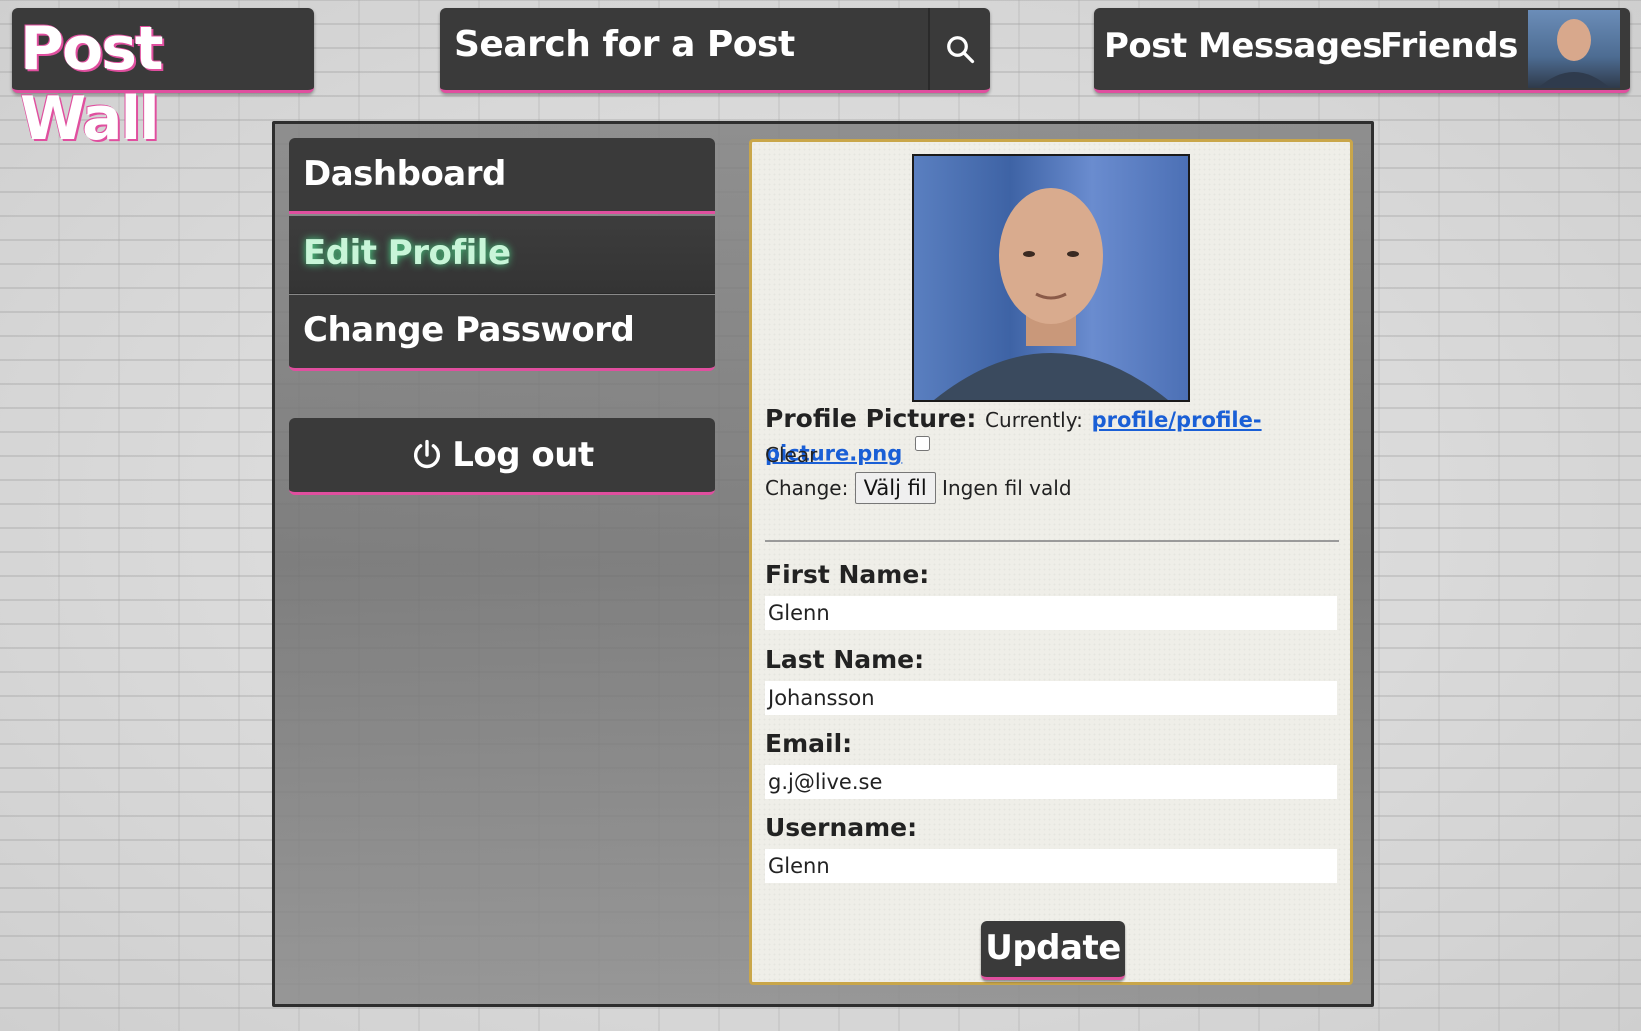  Describe the element at coordinates (1052, 541) in the screenshot. I see `divider` at that location.